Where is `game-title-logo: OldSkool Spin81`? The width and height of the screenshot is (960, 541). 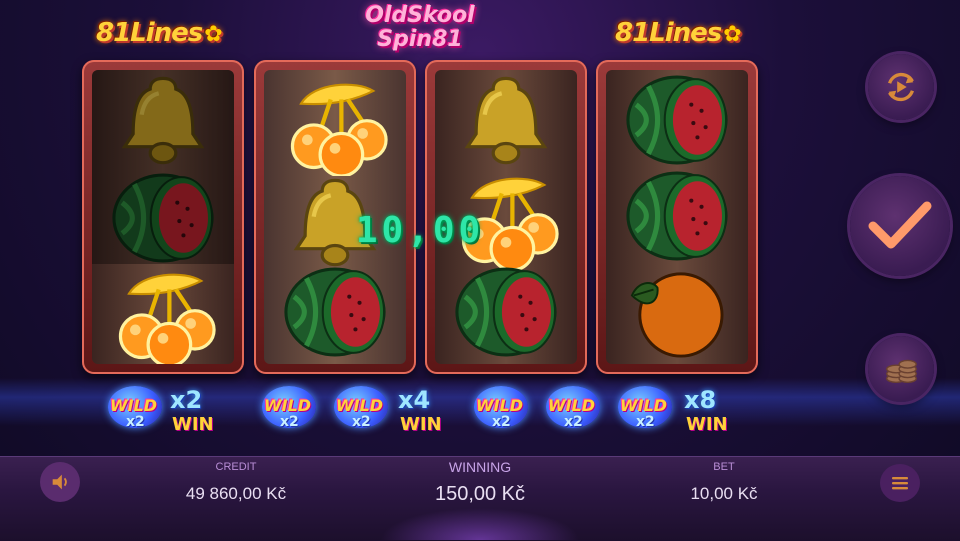 game-title-logo: OldSkool Spin81 is located at coordinates (420, 28).